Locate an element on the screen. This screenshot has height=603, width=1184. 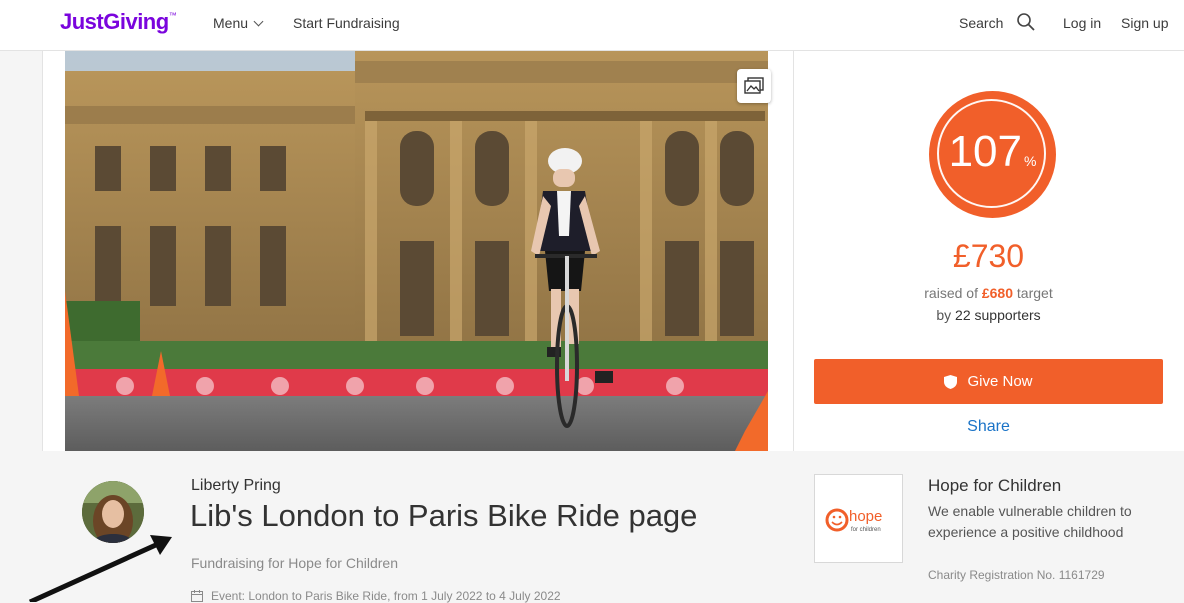
annotation-arrow is located at coordinates (100, 568).